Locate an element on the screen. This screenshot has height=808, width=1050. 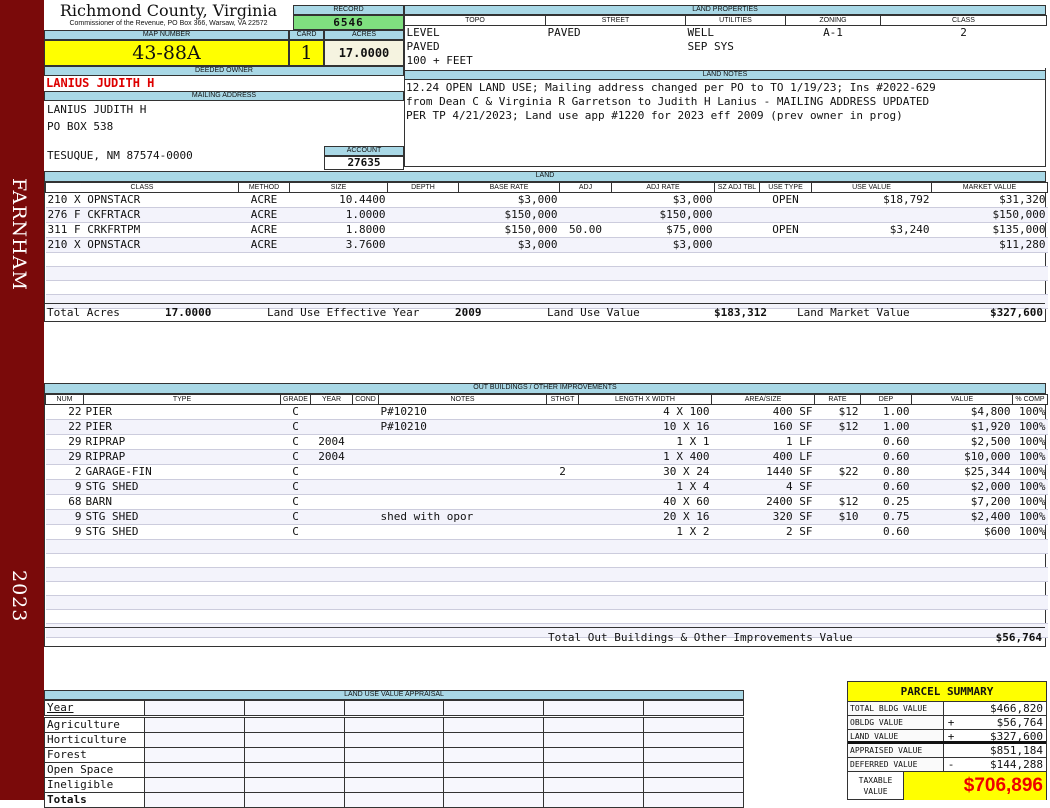
land_properties-cell: SEP SYS is located at coordinates (735, 47).